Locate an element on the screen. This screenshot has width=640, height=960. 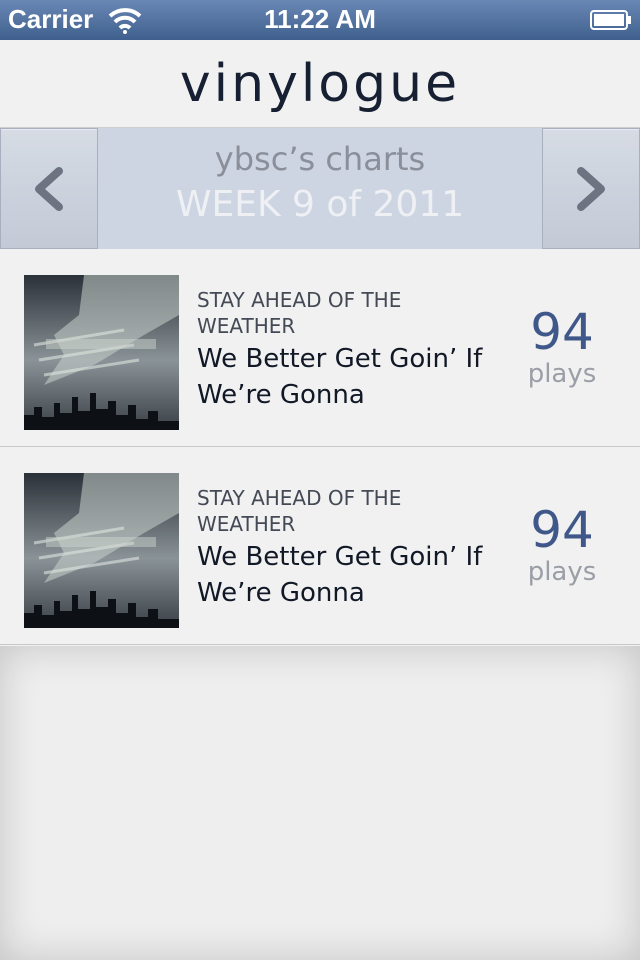
week-navigator: ybsc’s charts WEEK 9 of 2011 is located at coordinates (320, 188).